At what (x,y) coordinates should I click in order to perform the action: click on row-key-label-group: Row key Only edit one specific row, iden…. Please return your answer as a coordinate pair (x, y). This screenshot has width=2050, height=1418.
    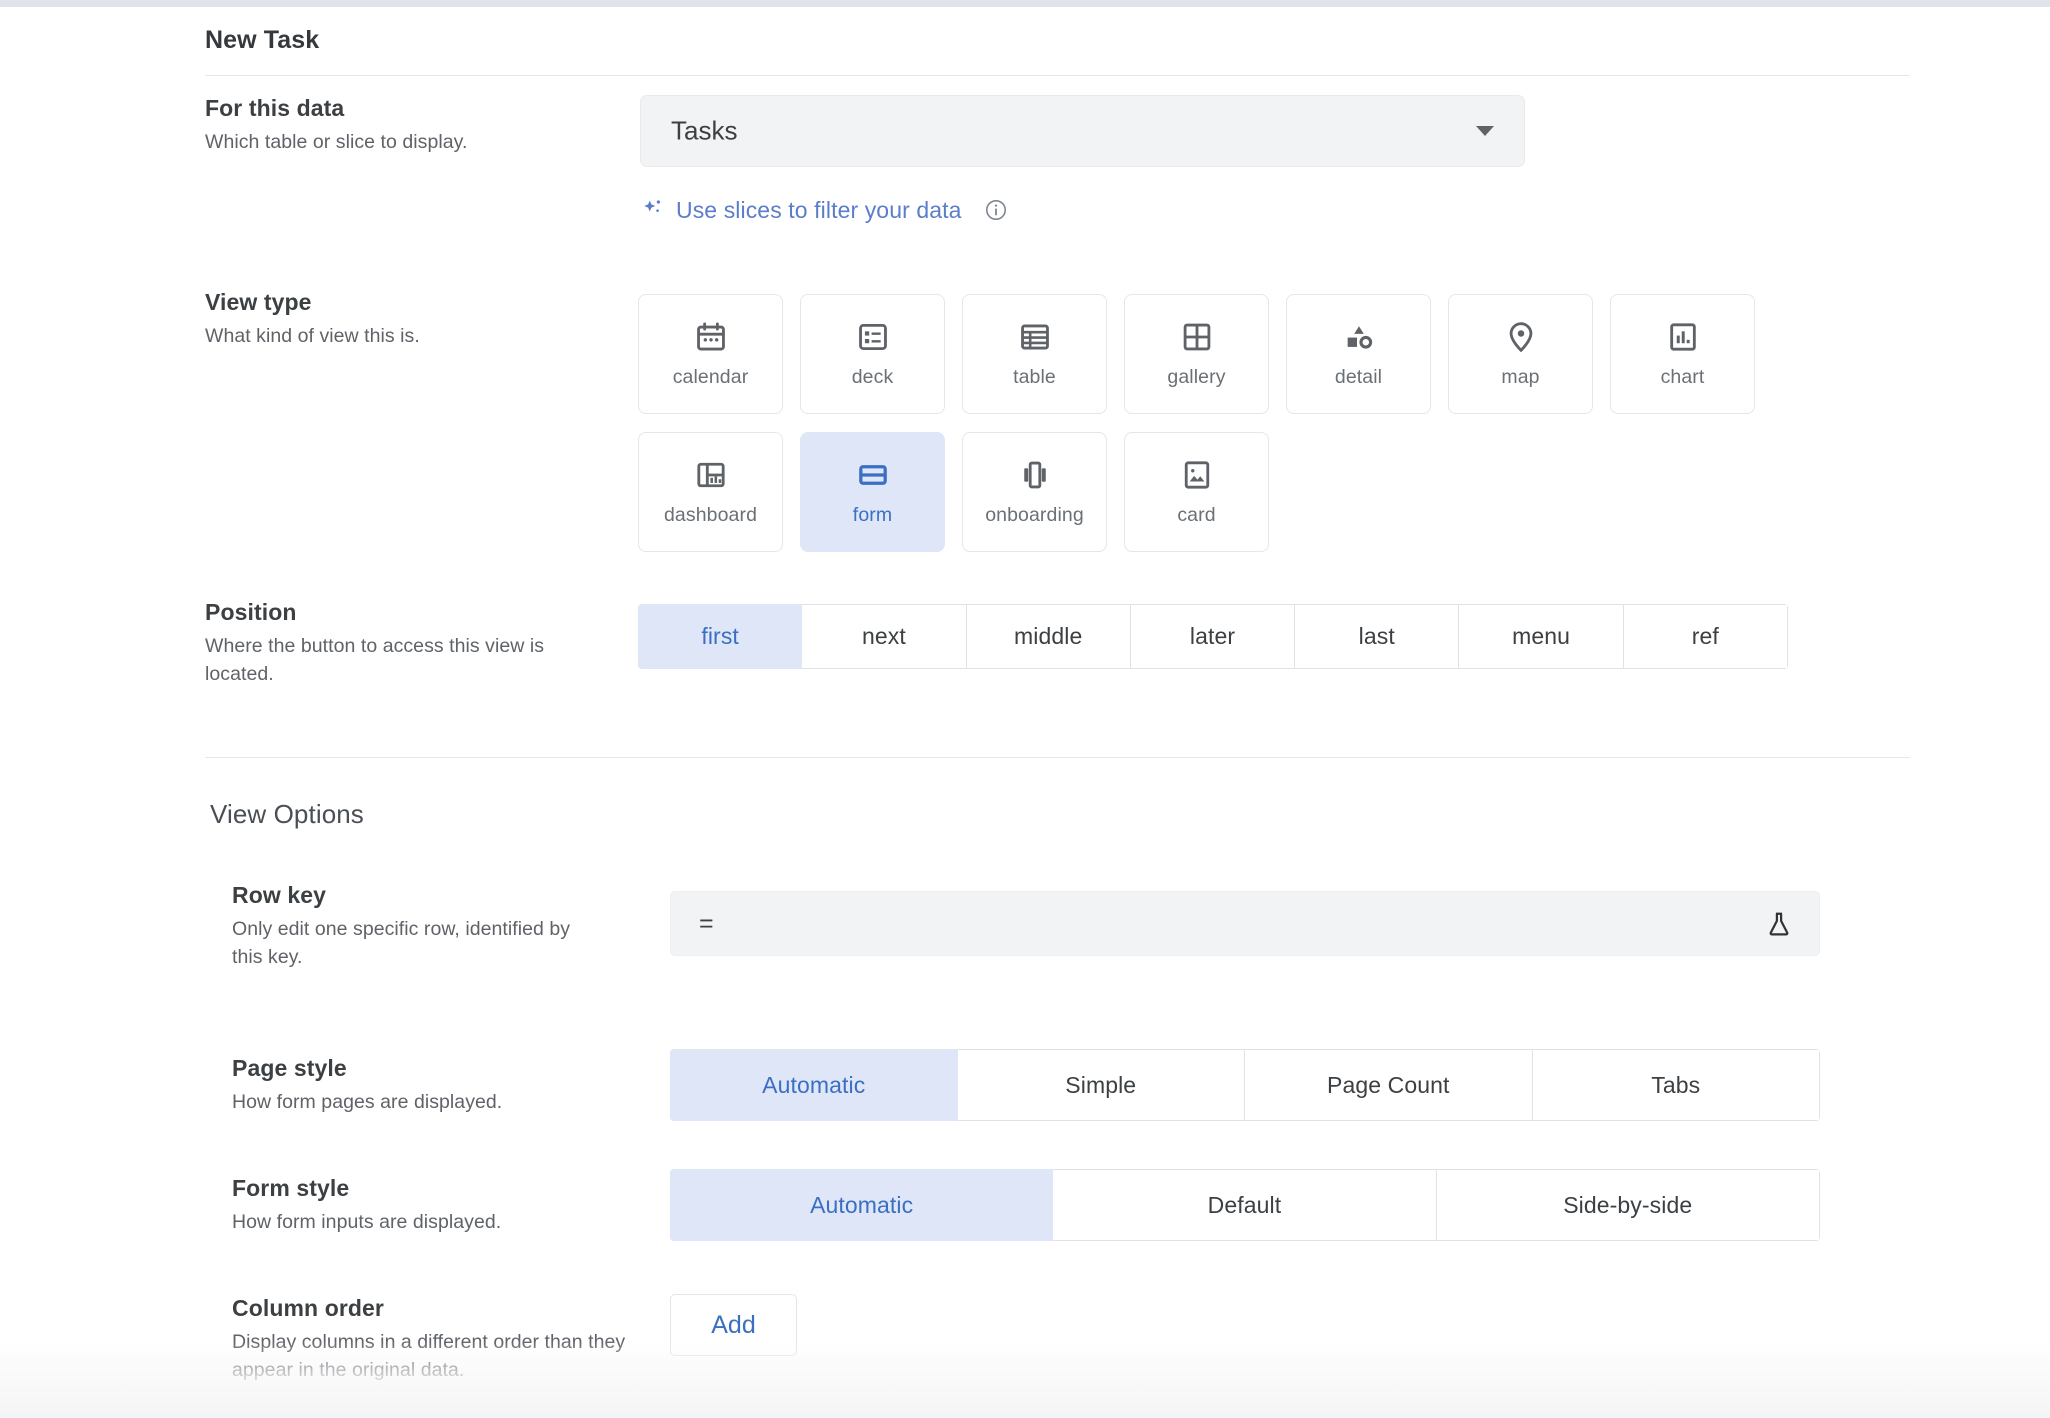
    Looking at the image, I should click on (432, 927).